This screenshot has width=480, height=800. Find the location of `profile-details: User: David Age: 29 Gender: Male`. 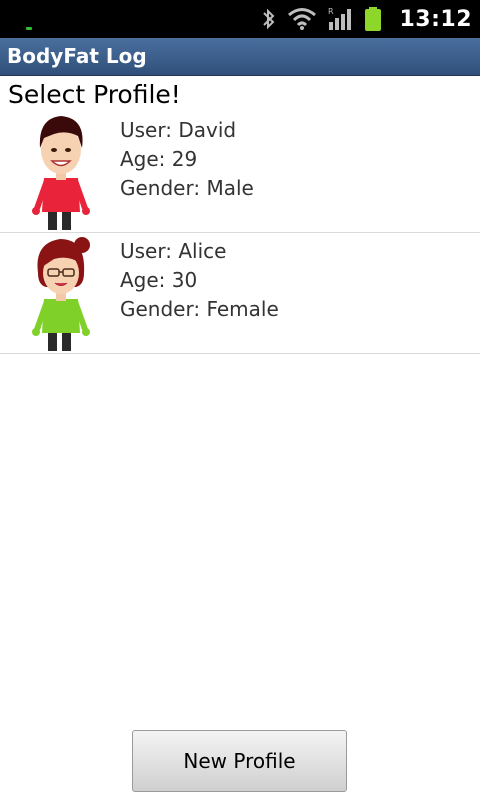

profile-details: User: David Age: 29 Gender: Male is located at coordinates (187, 159).